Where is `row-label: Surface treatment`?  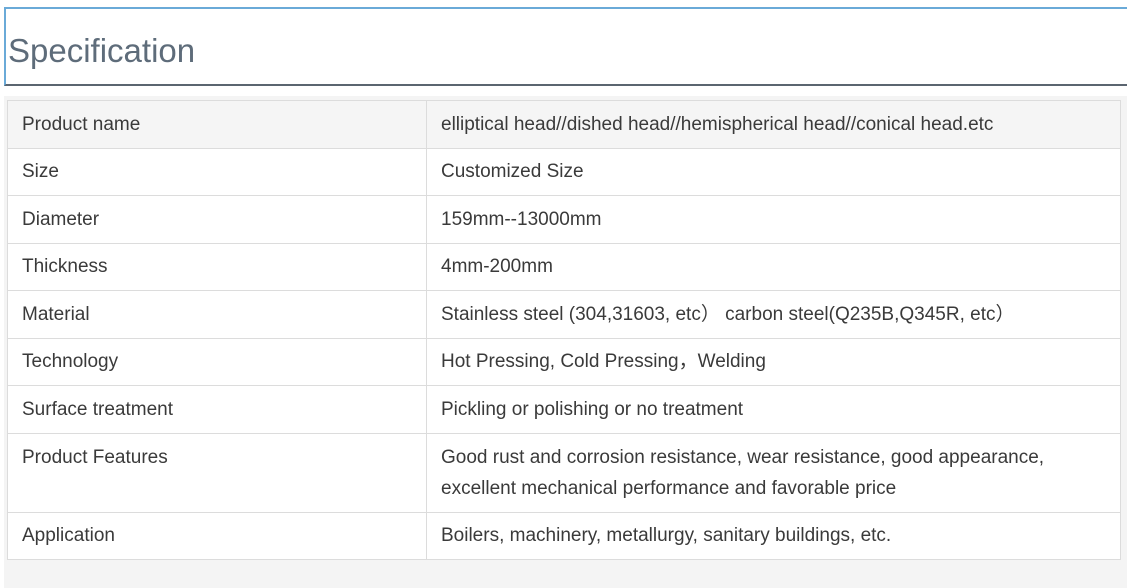 row-label: Surface treatment is located at coordinates (217, 409).